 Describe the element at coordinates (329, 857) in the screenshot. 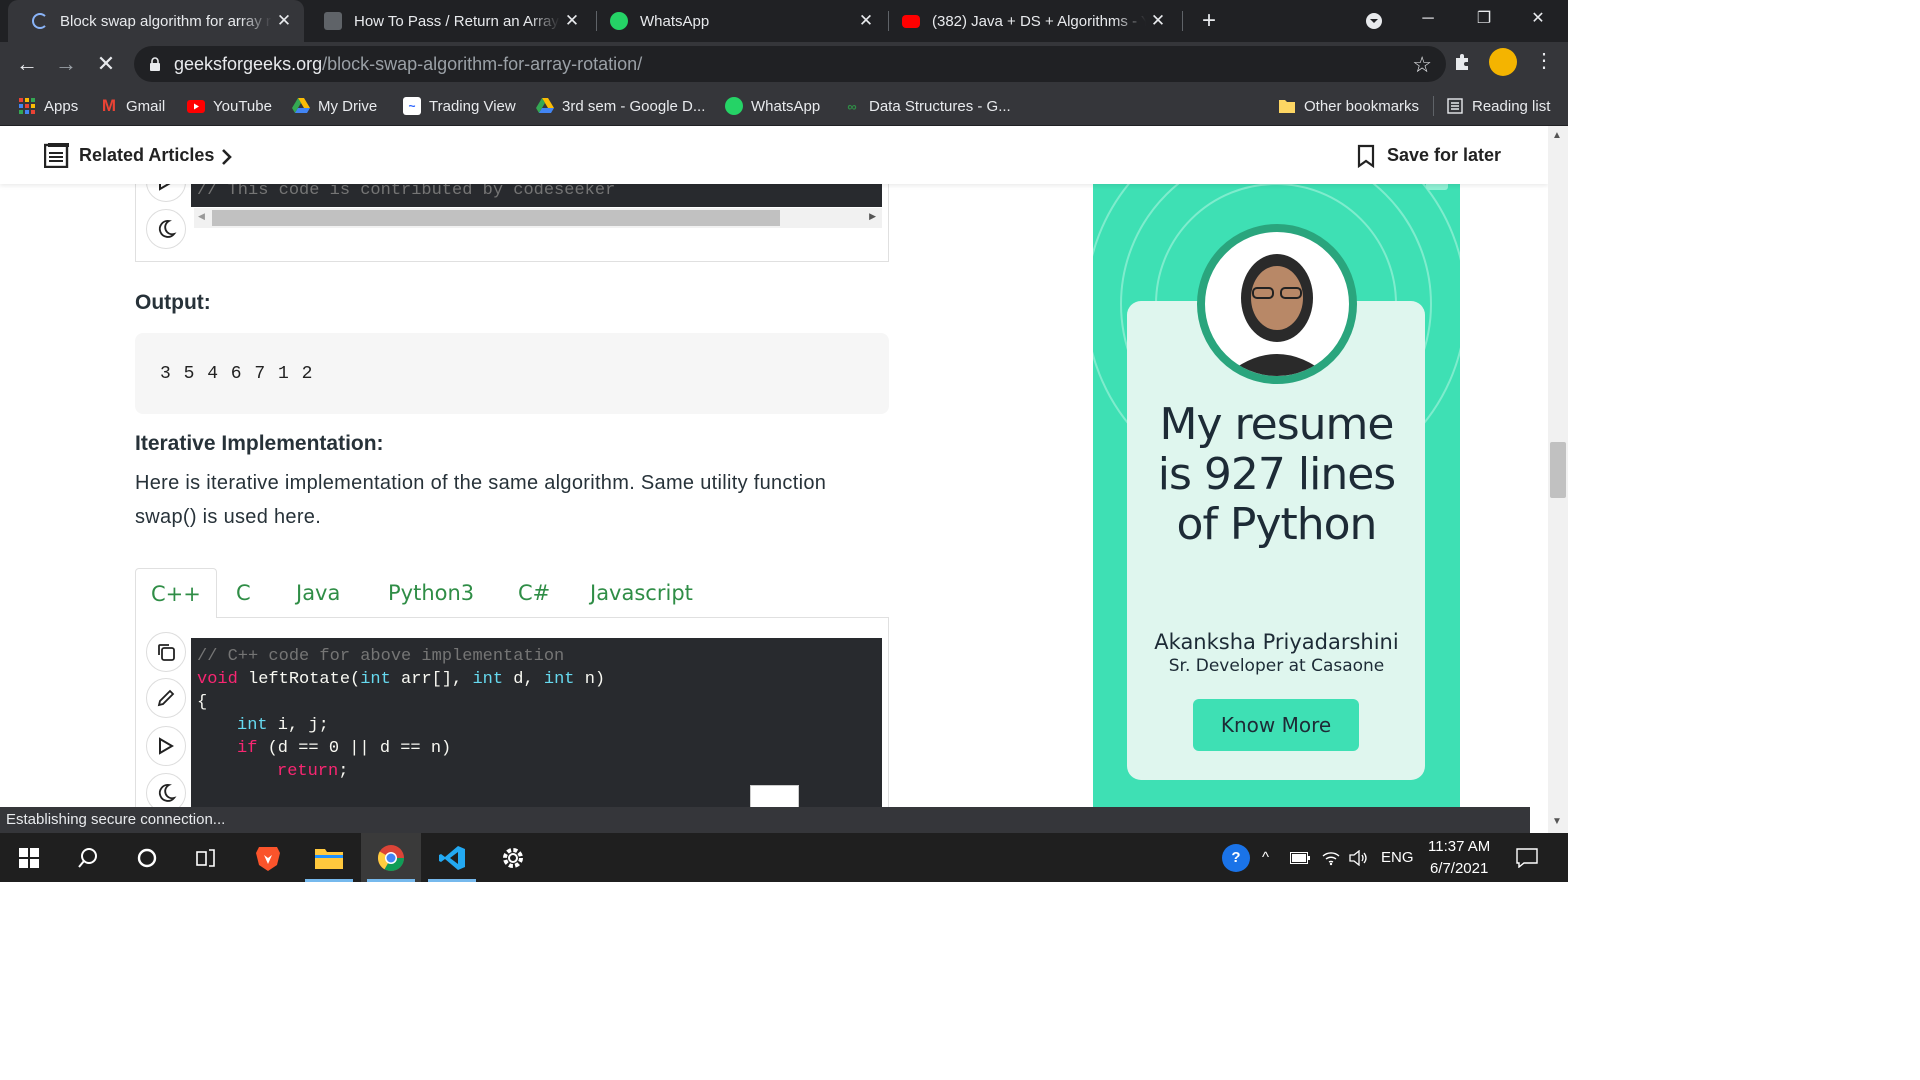

I see `file-explorer-icon` at that location.